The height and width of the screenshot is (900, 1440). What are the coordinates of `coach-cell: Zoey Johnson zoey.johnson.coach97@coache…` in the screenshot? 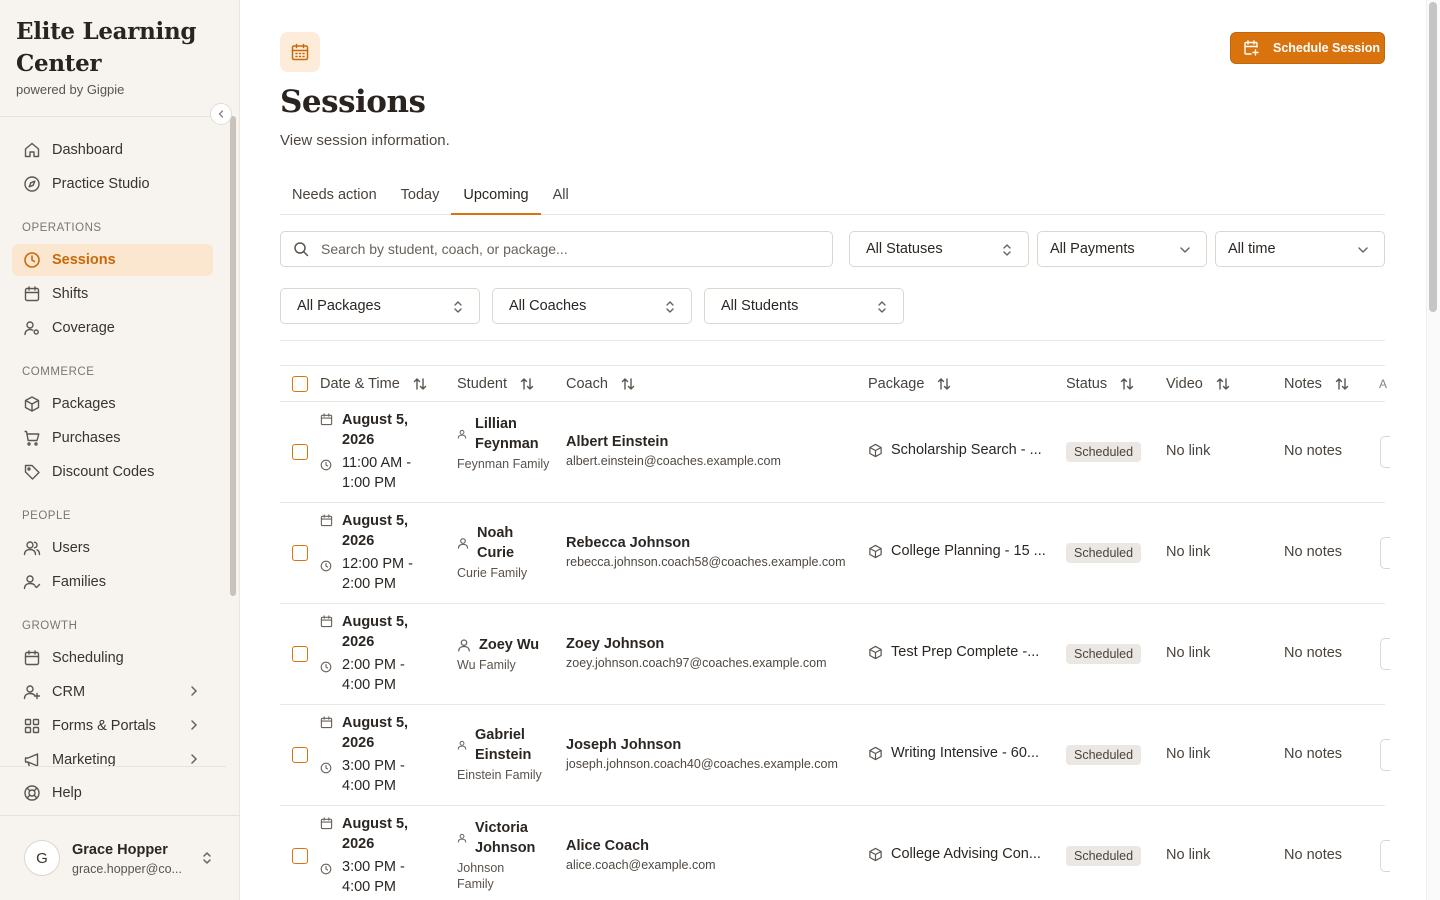 It's located at (711, 652).